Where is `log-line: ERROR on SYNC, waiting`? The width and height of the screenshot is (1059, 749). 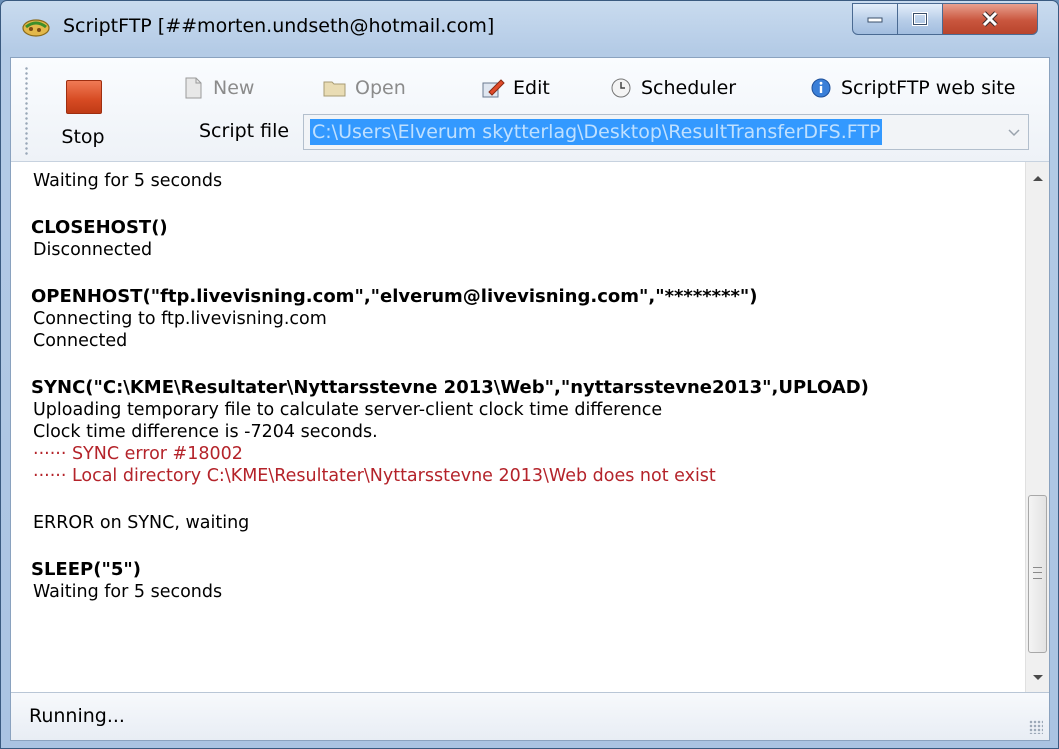 log-line: ERROR on SYNC, waiting is located at coordinates (141, 523).